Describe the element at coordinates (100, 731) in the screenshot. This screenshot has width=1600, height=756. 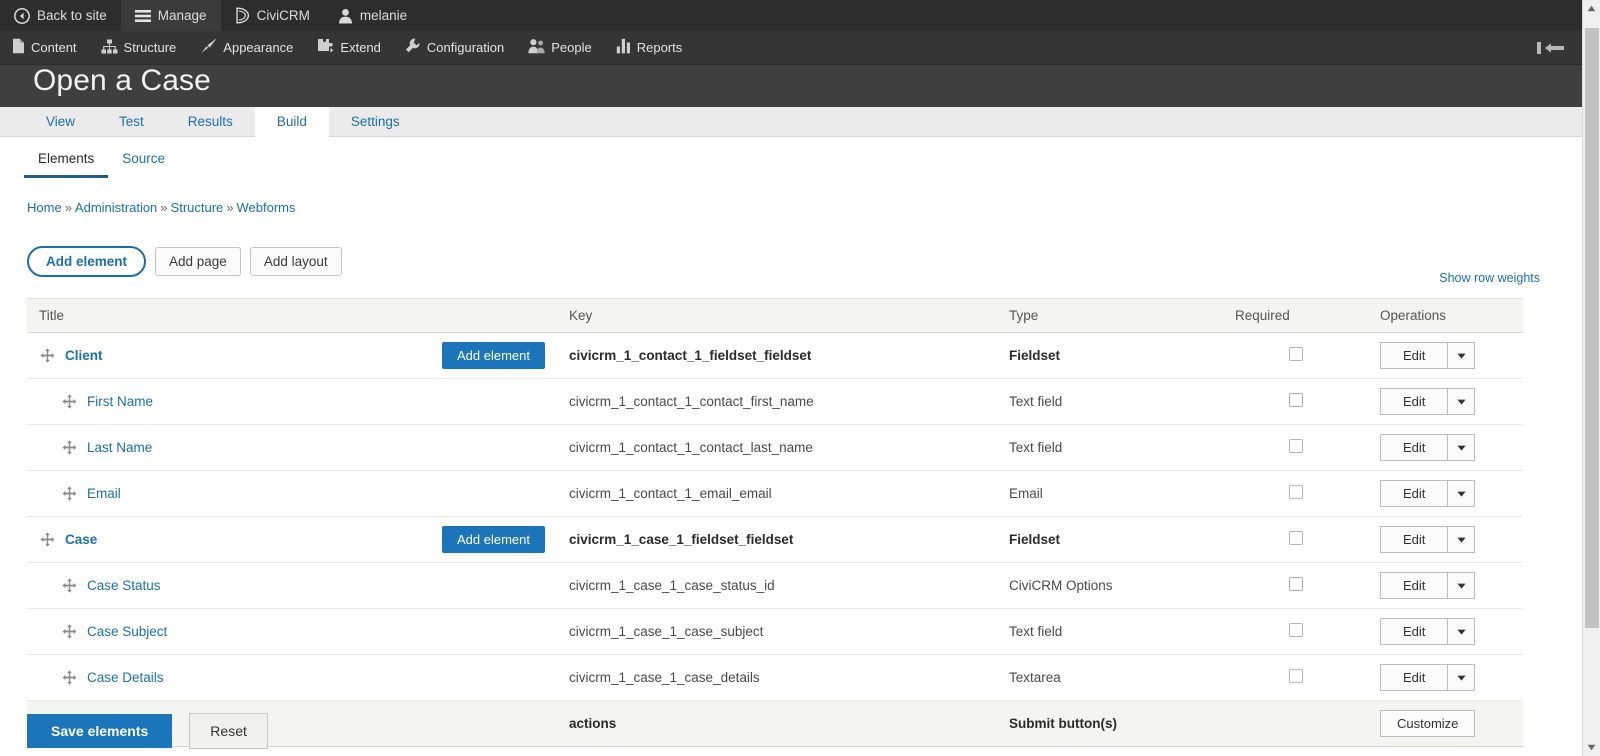
I see `save-elements-button: Save elements` at that location.